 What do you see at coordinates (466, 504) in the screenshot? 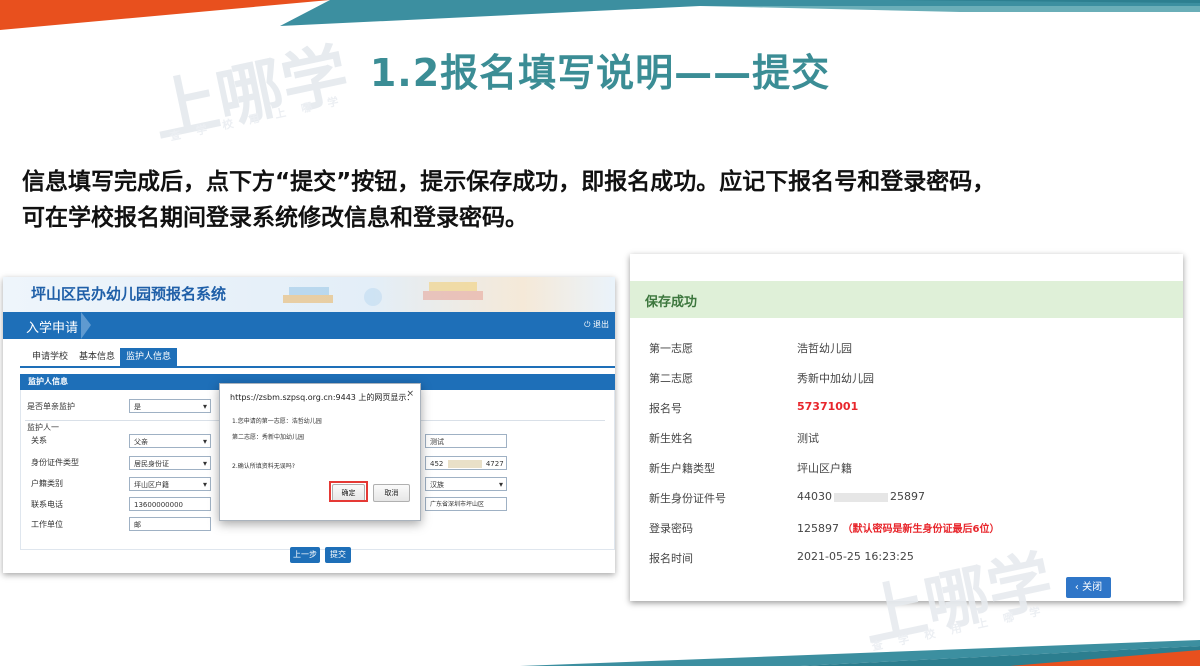
I see `address-input: 广东省深圳市坪山区` at bounding box center [466, 504].